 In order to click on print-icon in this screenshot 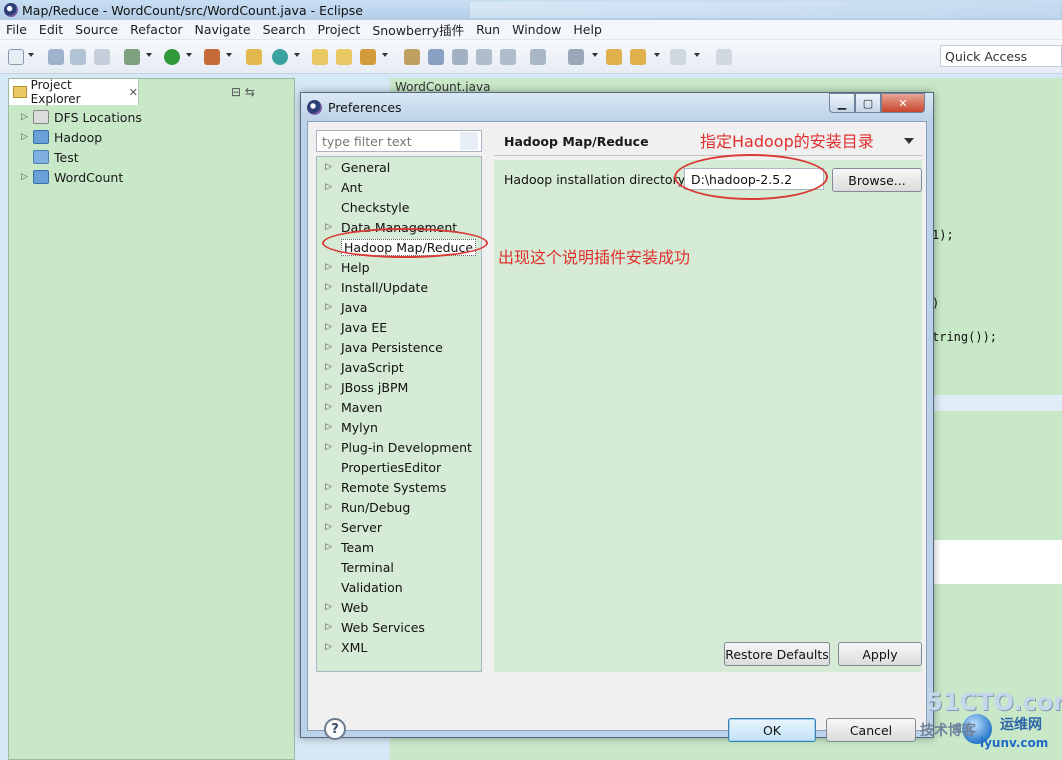, I will do `click(102, 57)`.